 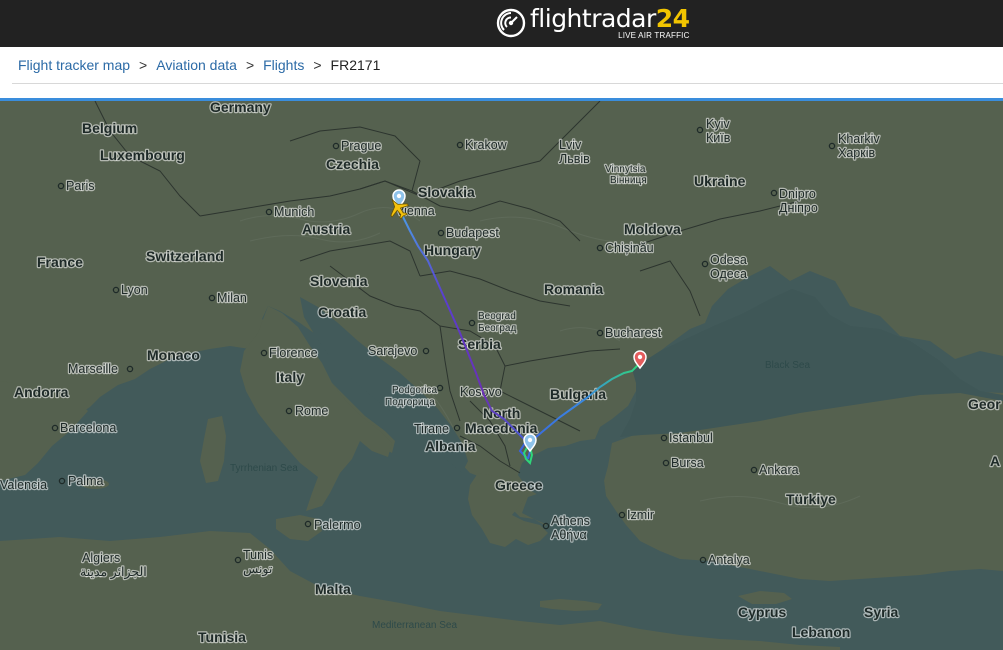 What do you see at coordinates (294, 212) in the screenshot?
I see `city-label-munich: Munich` at bounding box center [294, 212].